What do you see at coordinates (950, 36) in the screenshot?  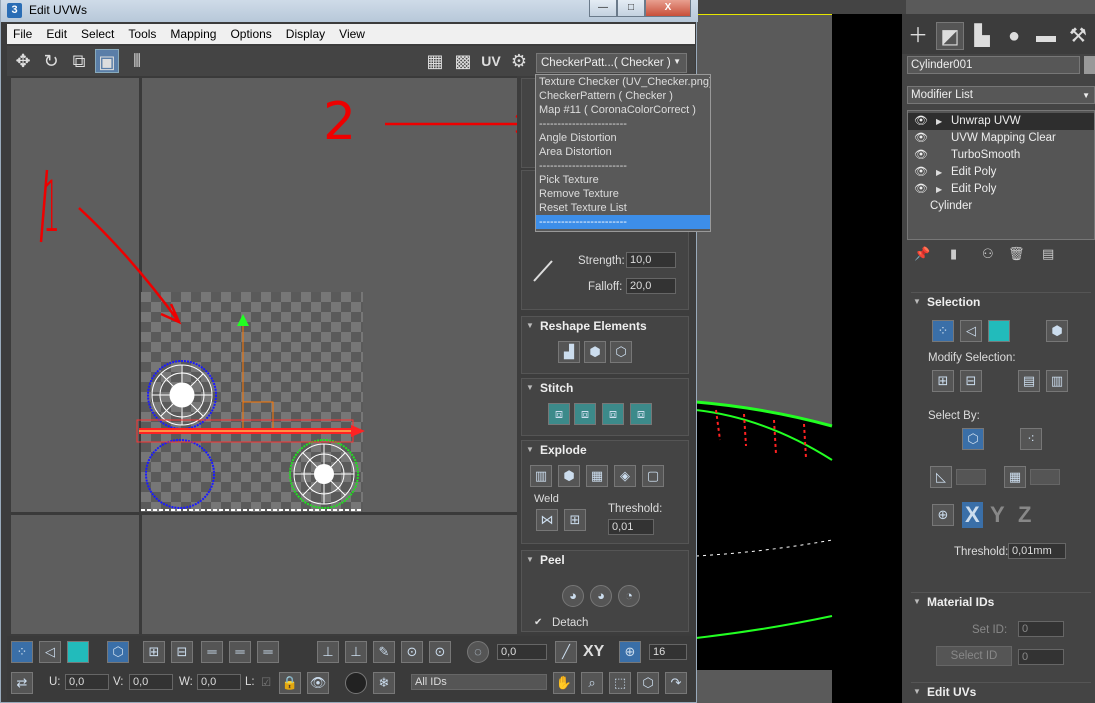 I see `modify-tab-icon: ◩` at bounding box center [950, 36].